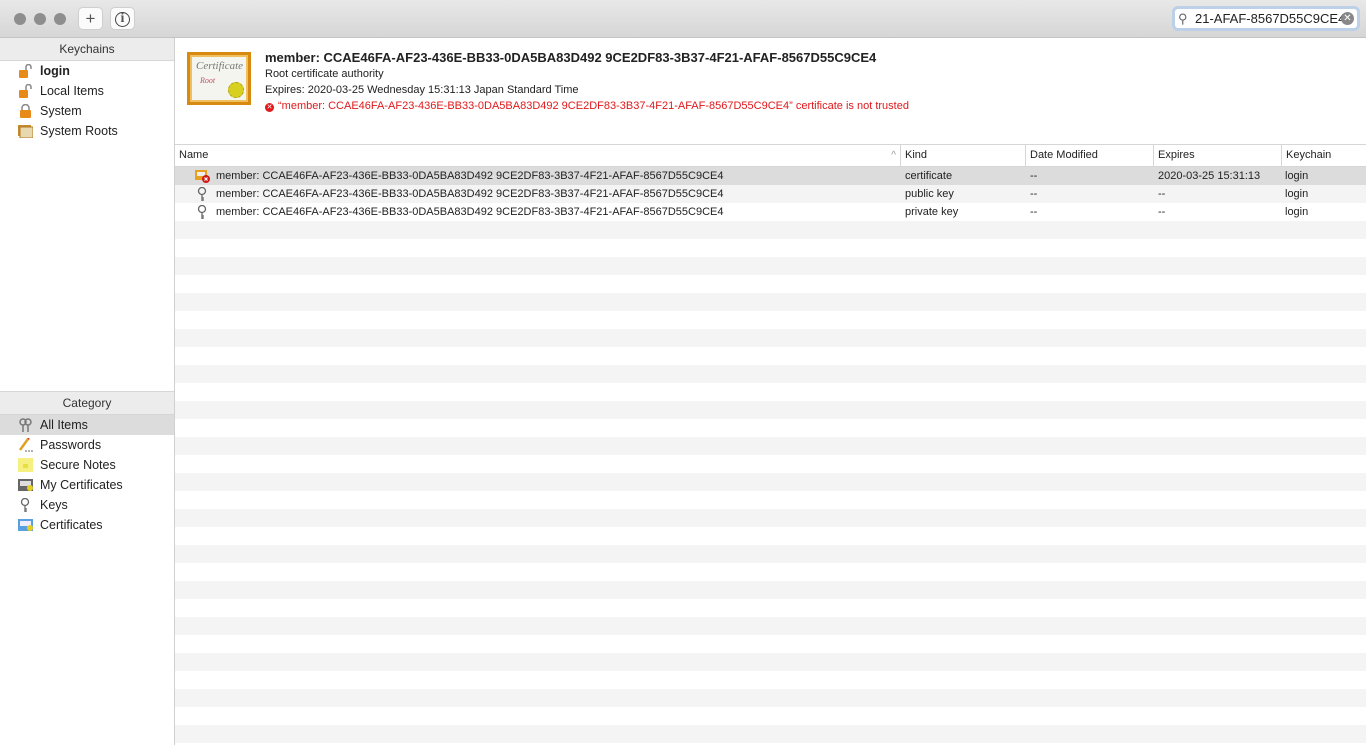 The height and width of the screenshot is (745, 1366). What do you see at coordinates (25, 465) in the screenshot?
I see `note-icon` at bounding box center [25, 465].